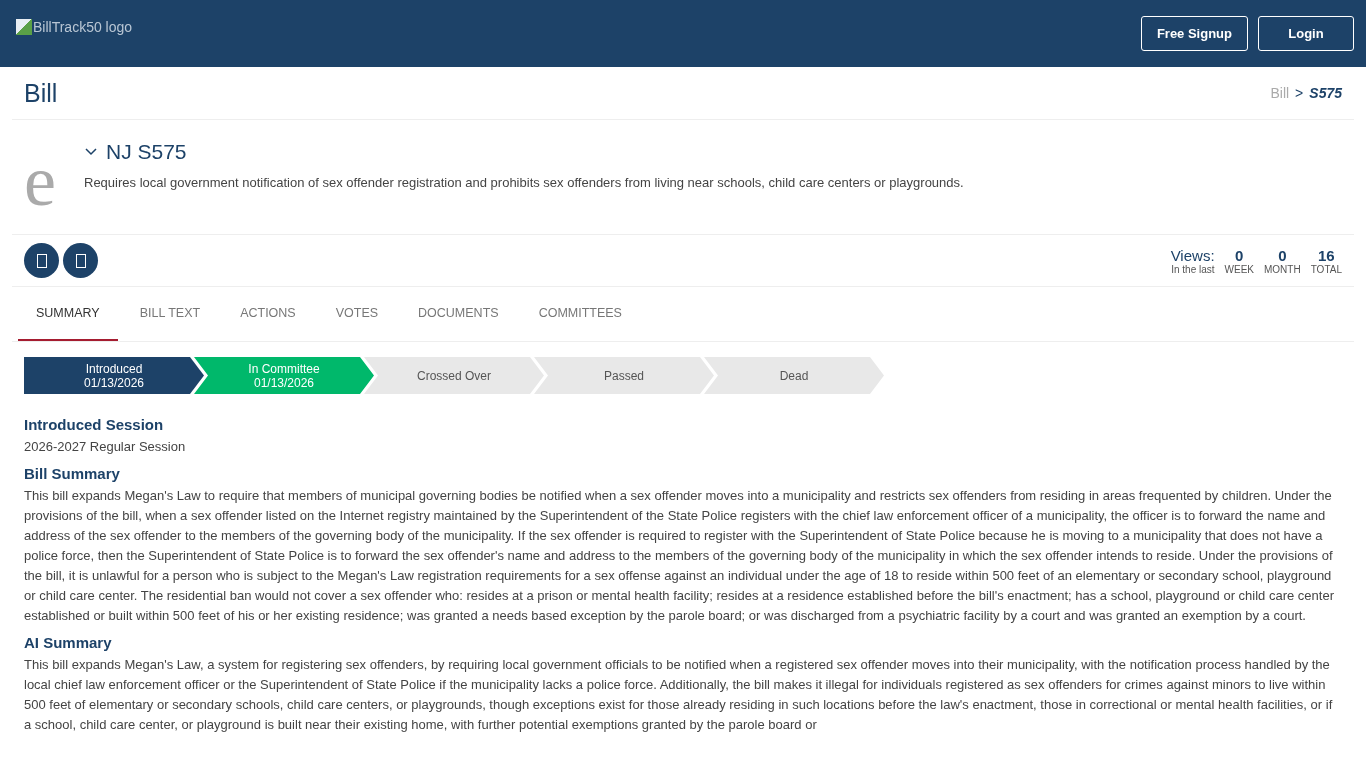 The width and height of the screenshot is (1366, 768). What do you see at coordinates (1192, 269) in the screenshot?
I see `views-sublabel: In the last` at bounding box center [1192, 269].